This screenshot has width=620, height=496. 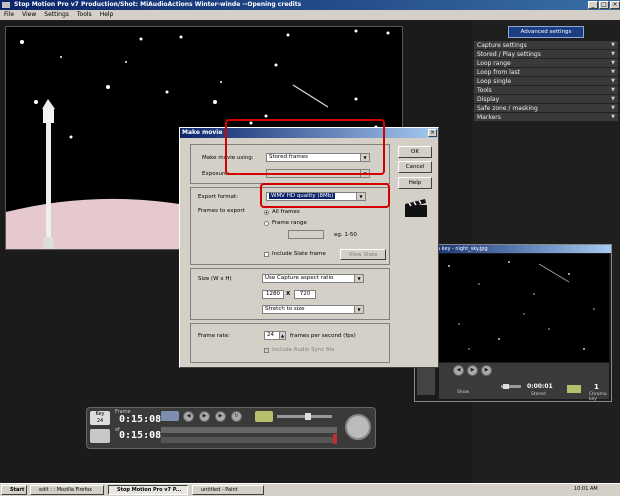 I want to click on size-value: Use Capture aspect ratio, so click(x=299, y=278).